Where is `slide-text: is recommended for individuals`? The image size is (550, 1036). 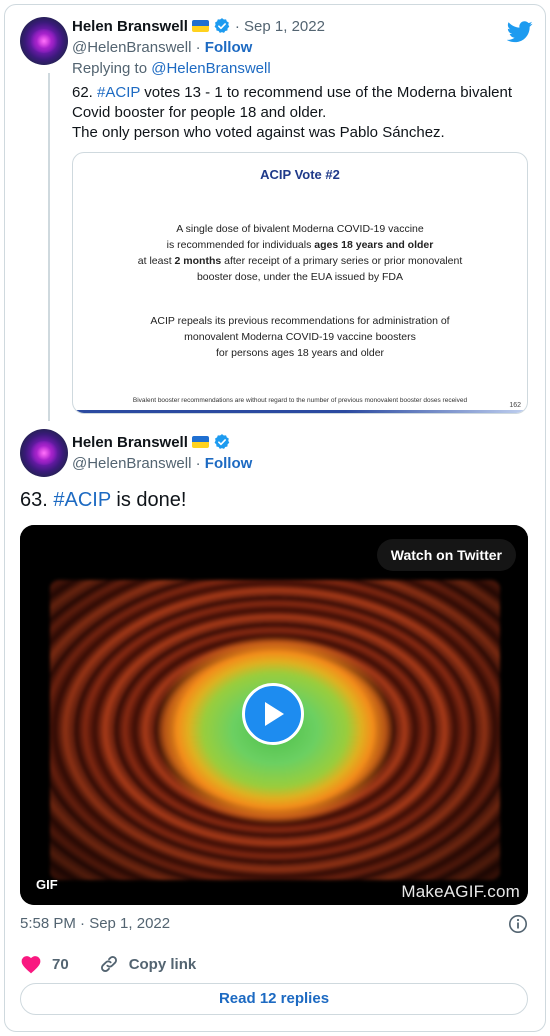
slide-text: is recommended for individuals is located at coordinates (240, 245).